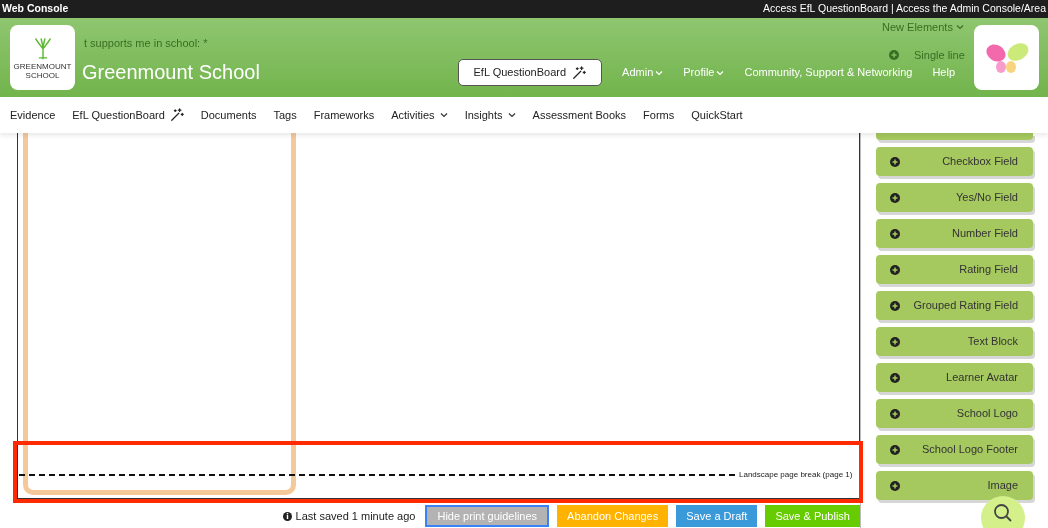  Describe the element at coordinates (171, 72) in the screenshot. I see `school-name: Greenmount School` at that location.